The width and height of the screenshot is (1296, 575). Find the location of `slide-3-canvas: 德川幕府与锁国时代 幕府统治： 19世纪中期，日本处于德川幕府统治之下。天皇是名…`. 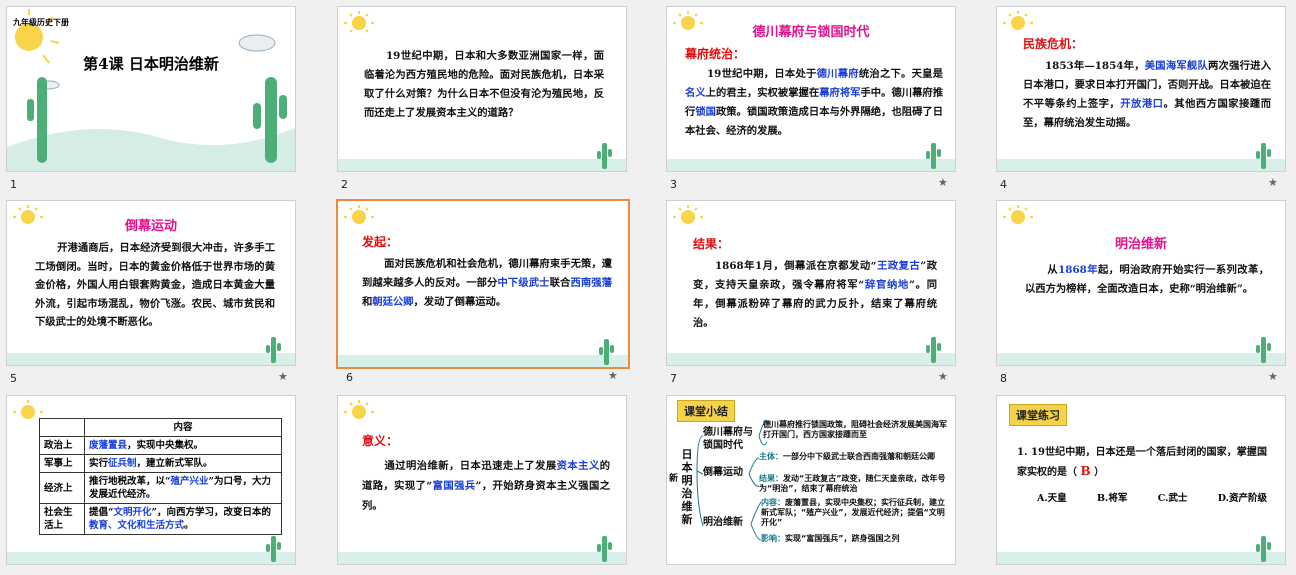

slide-3-canvas: 德川幕府与锁国时代 幕府统治： 19世纪中期，日本处于德川幕府统治之下。天皇是名… is located at coordinates (811, 89).